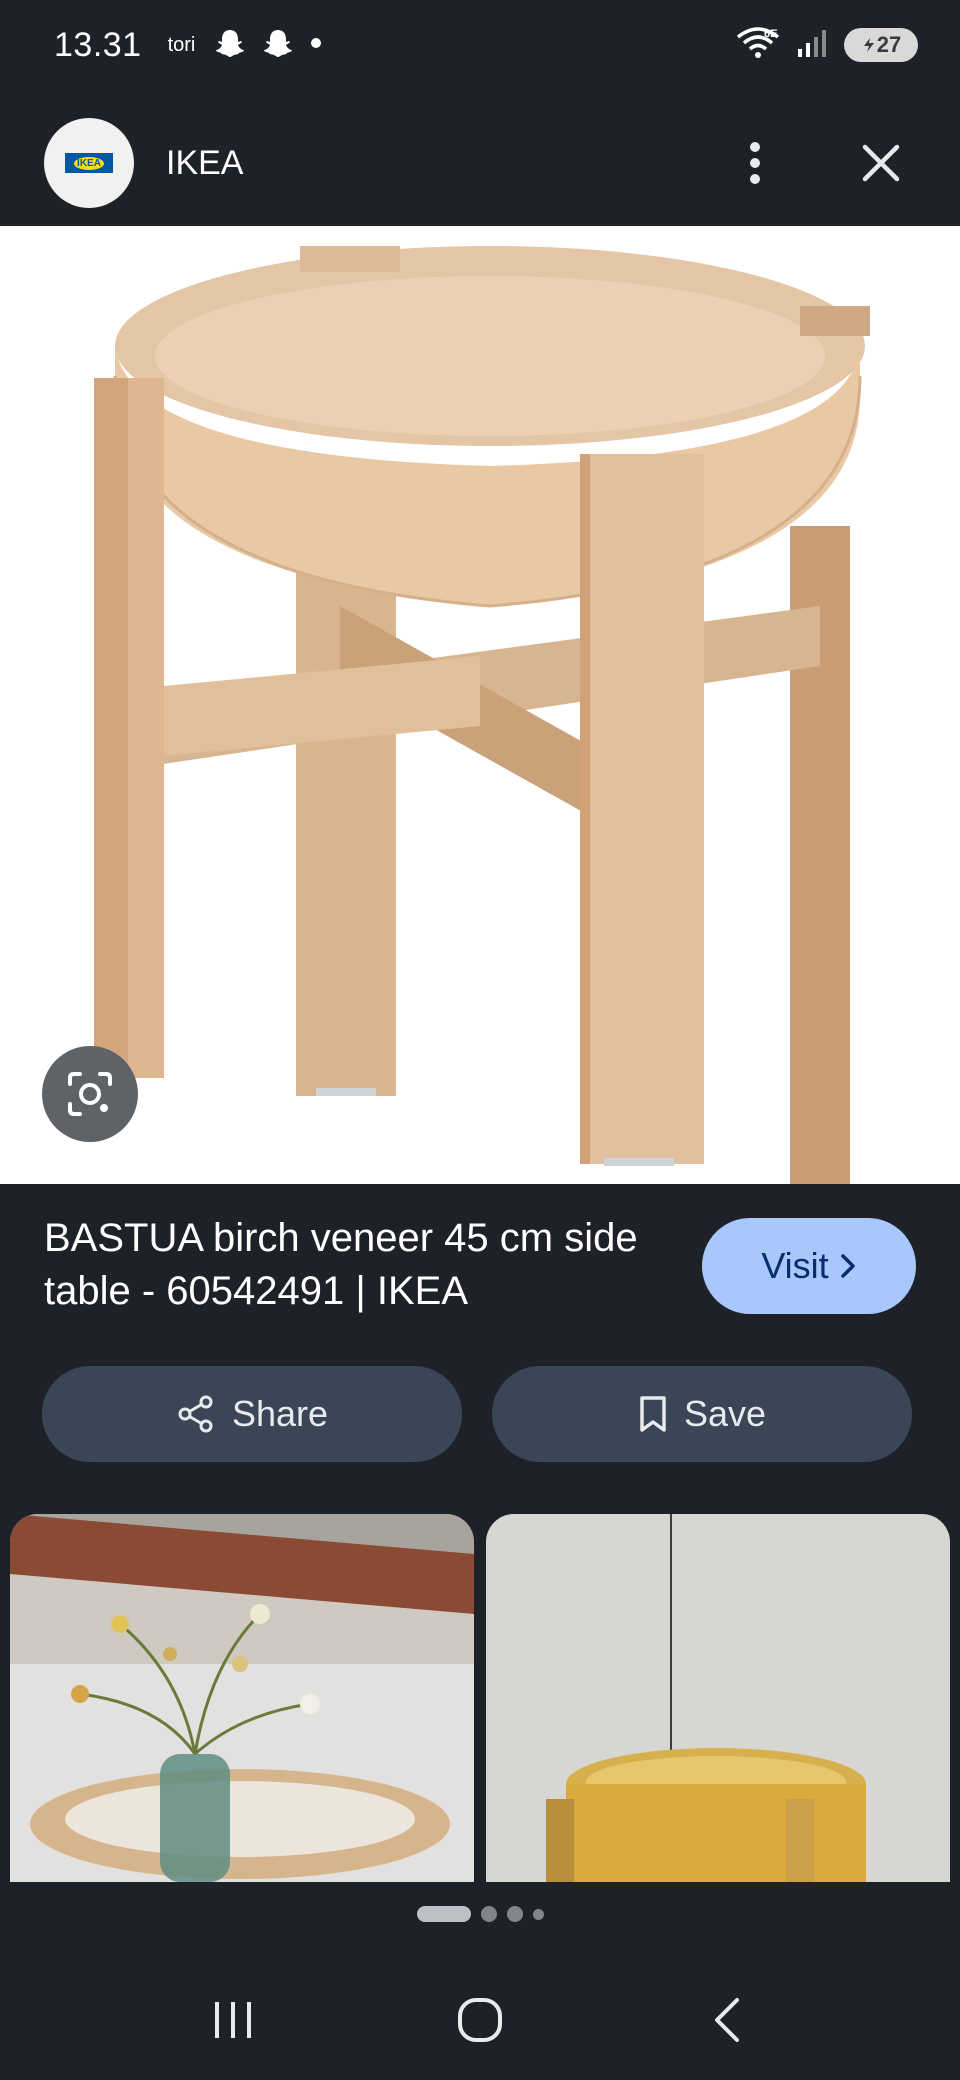 The width and height of the screenshot is (960, 2080). I want to click on more-vert-icon, so click(755, 163).